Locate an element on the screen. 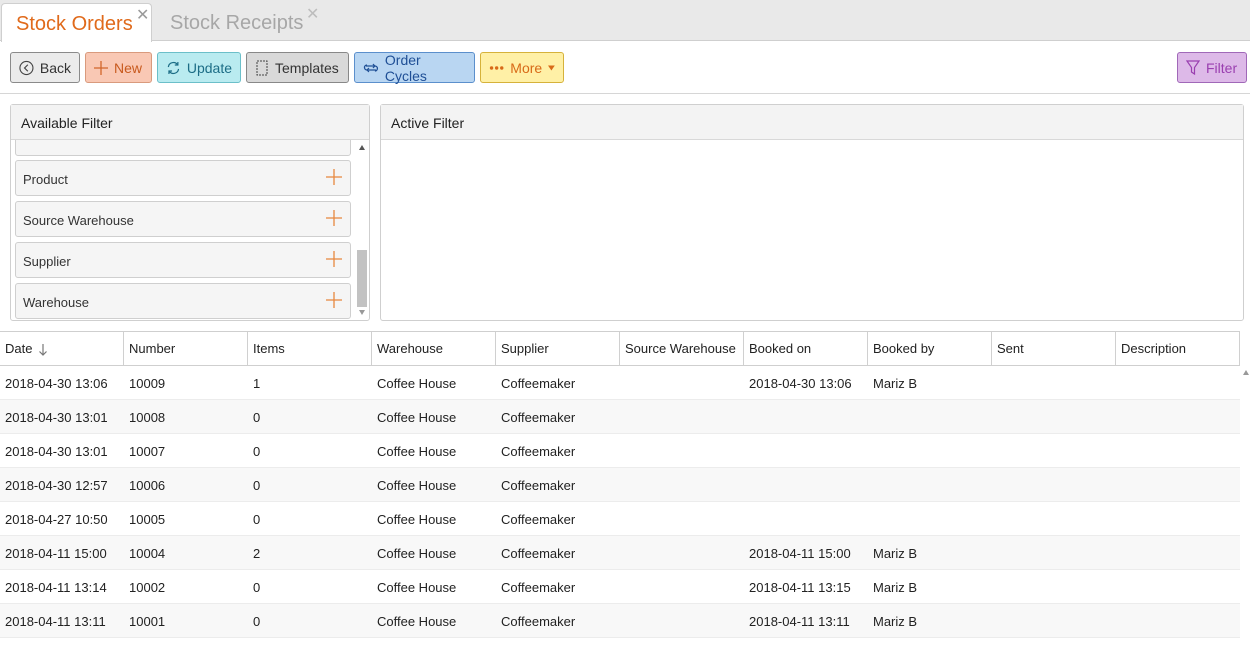 The width and height of the screenshot is (1250, 645). table-cell: 2018-04-27 10:50 is located at coordinates (56, 519).